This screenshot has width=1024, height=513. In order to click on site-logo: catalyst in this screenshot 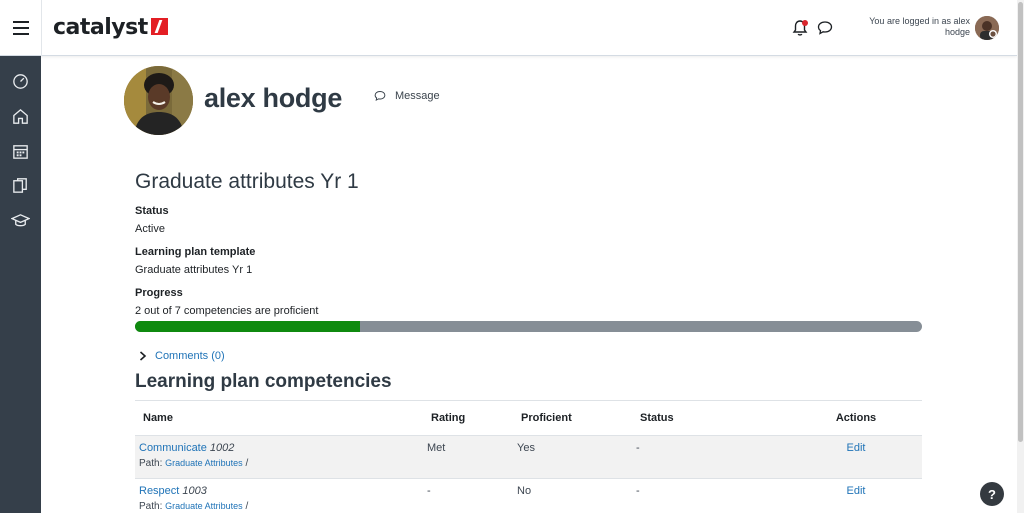, I will do `click(110, 27)`.